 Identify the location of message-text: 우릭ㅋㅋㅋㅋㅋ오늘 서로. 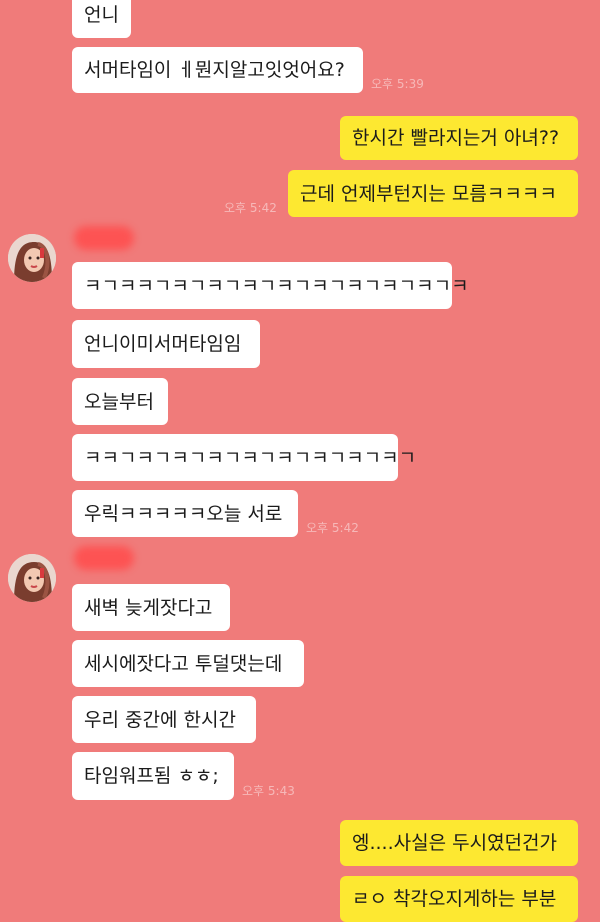
(183, 513).